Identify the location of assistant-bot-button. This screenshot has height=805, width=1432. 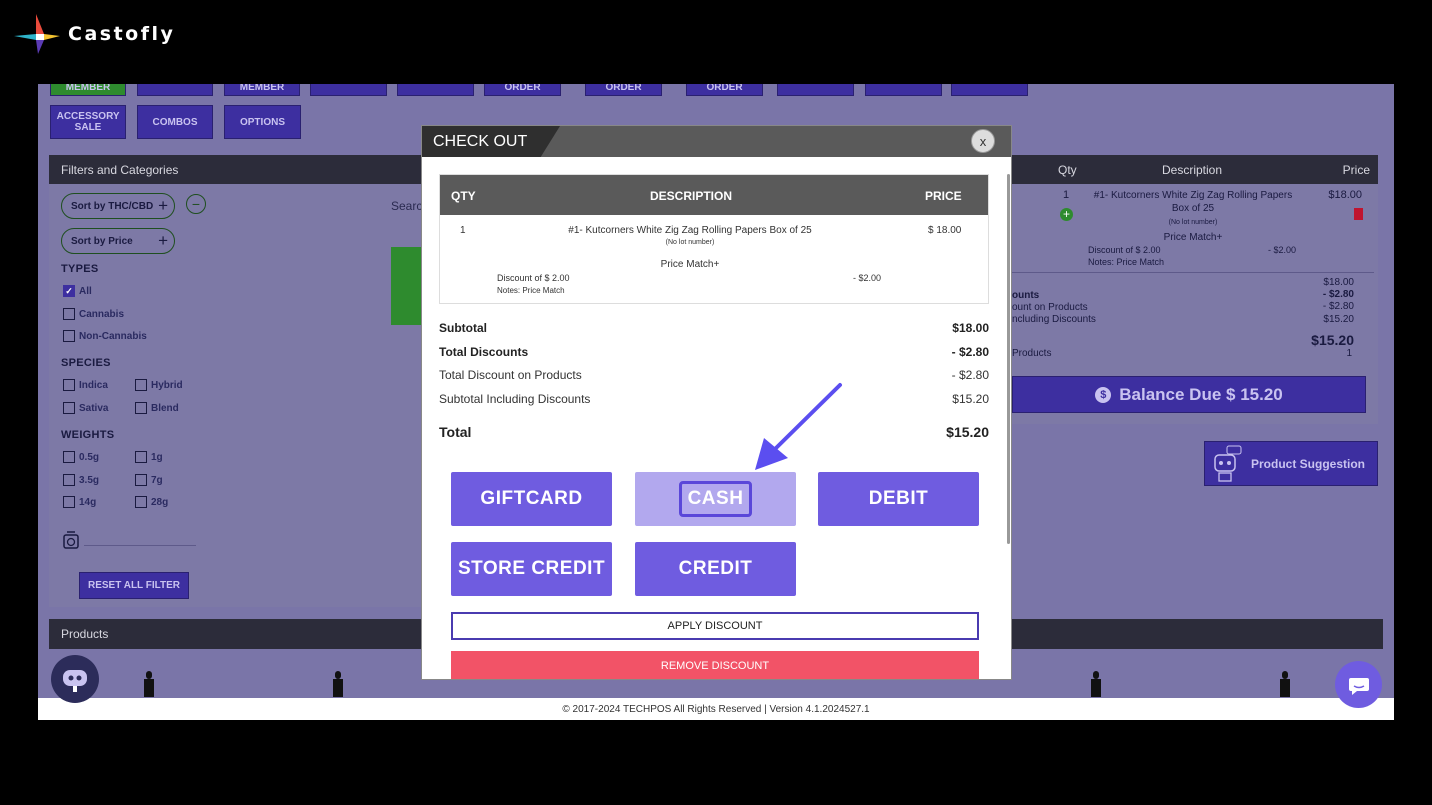
(75, 679).